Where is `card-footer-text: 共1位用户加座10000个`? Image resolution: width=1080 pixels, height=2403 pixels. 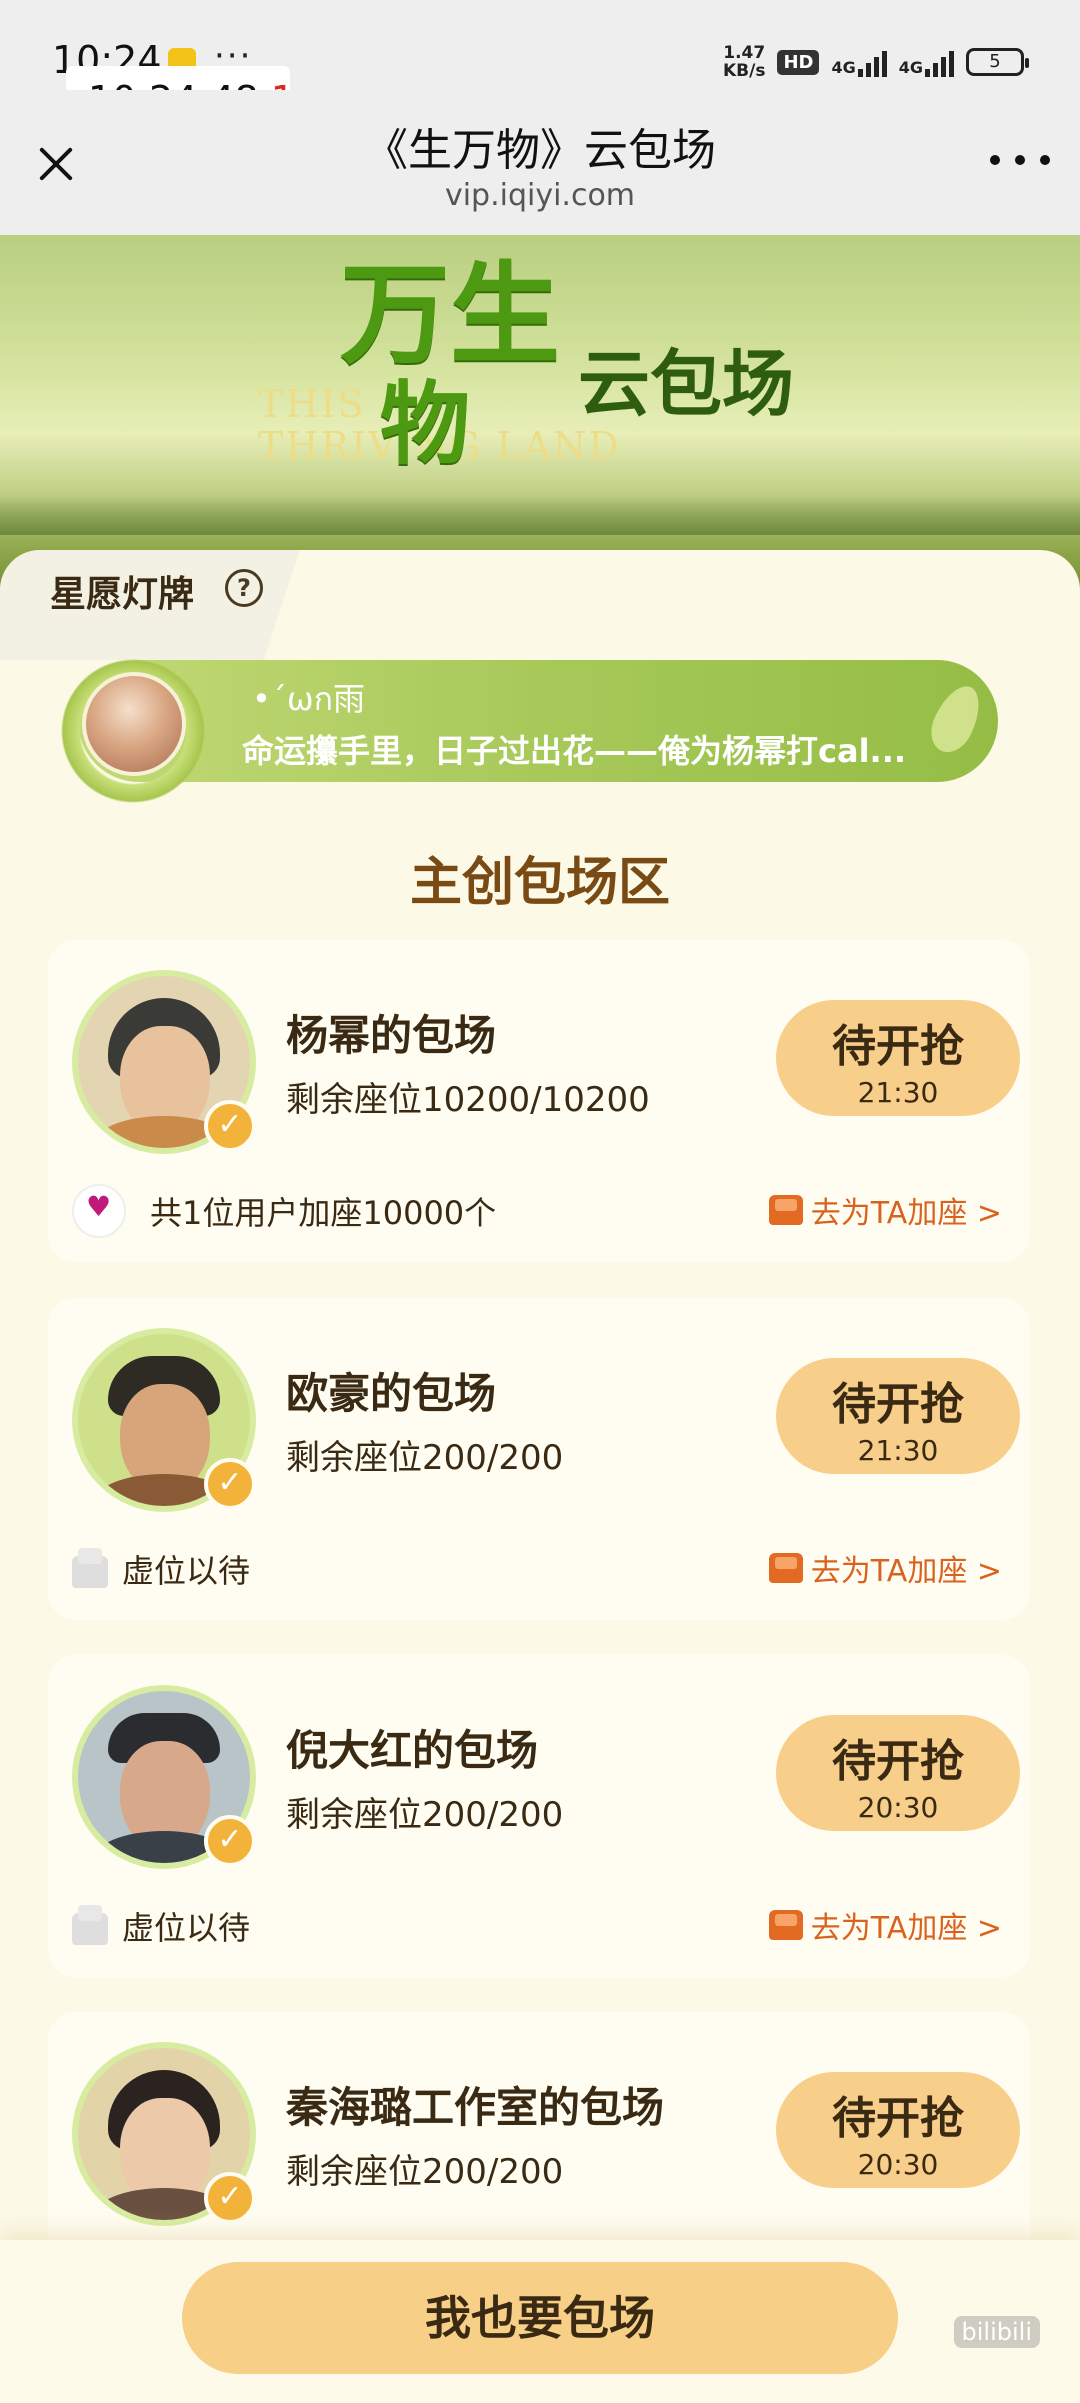
card-footer-text: 共1位用户加座10000个 is located at coordinates (323, 1213).